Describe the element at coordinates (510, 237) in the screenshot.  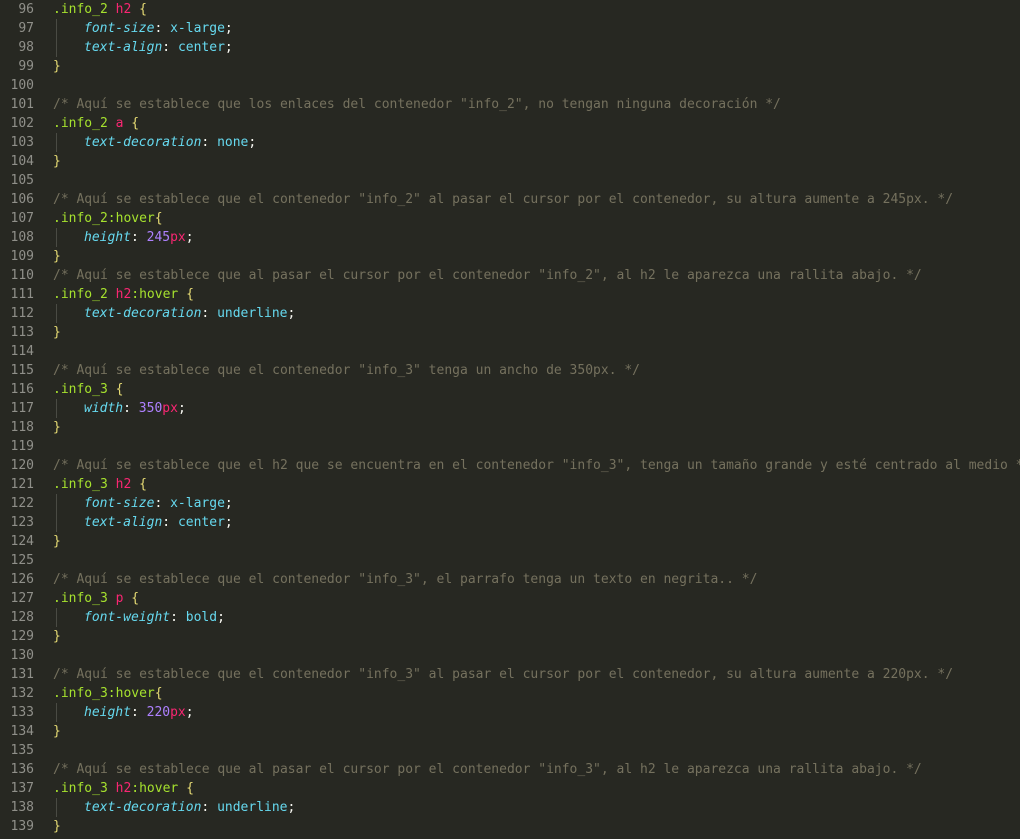
I see `code-line: 108 height: 245px;` at that location.